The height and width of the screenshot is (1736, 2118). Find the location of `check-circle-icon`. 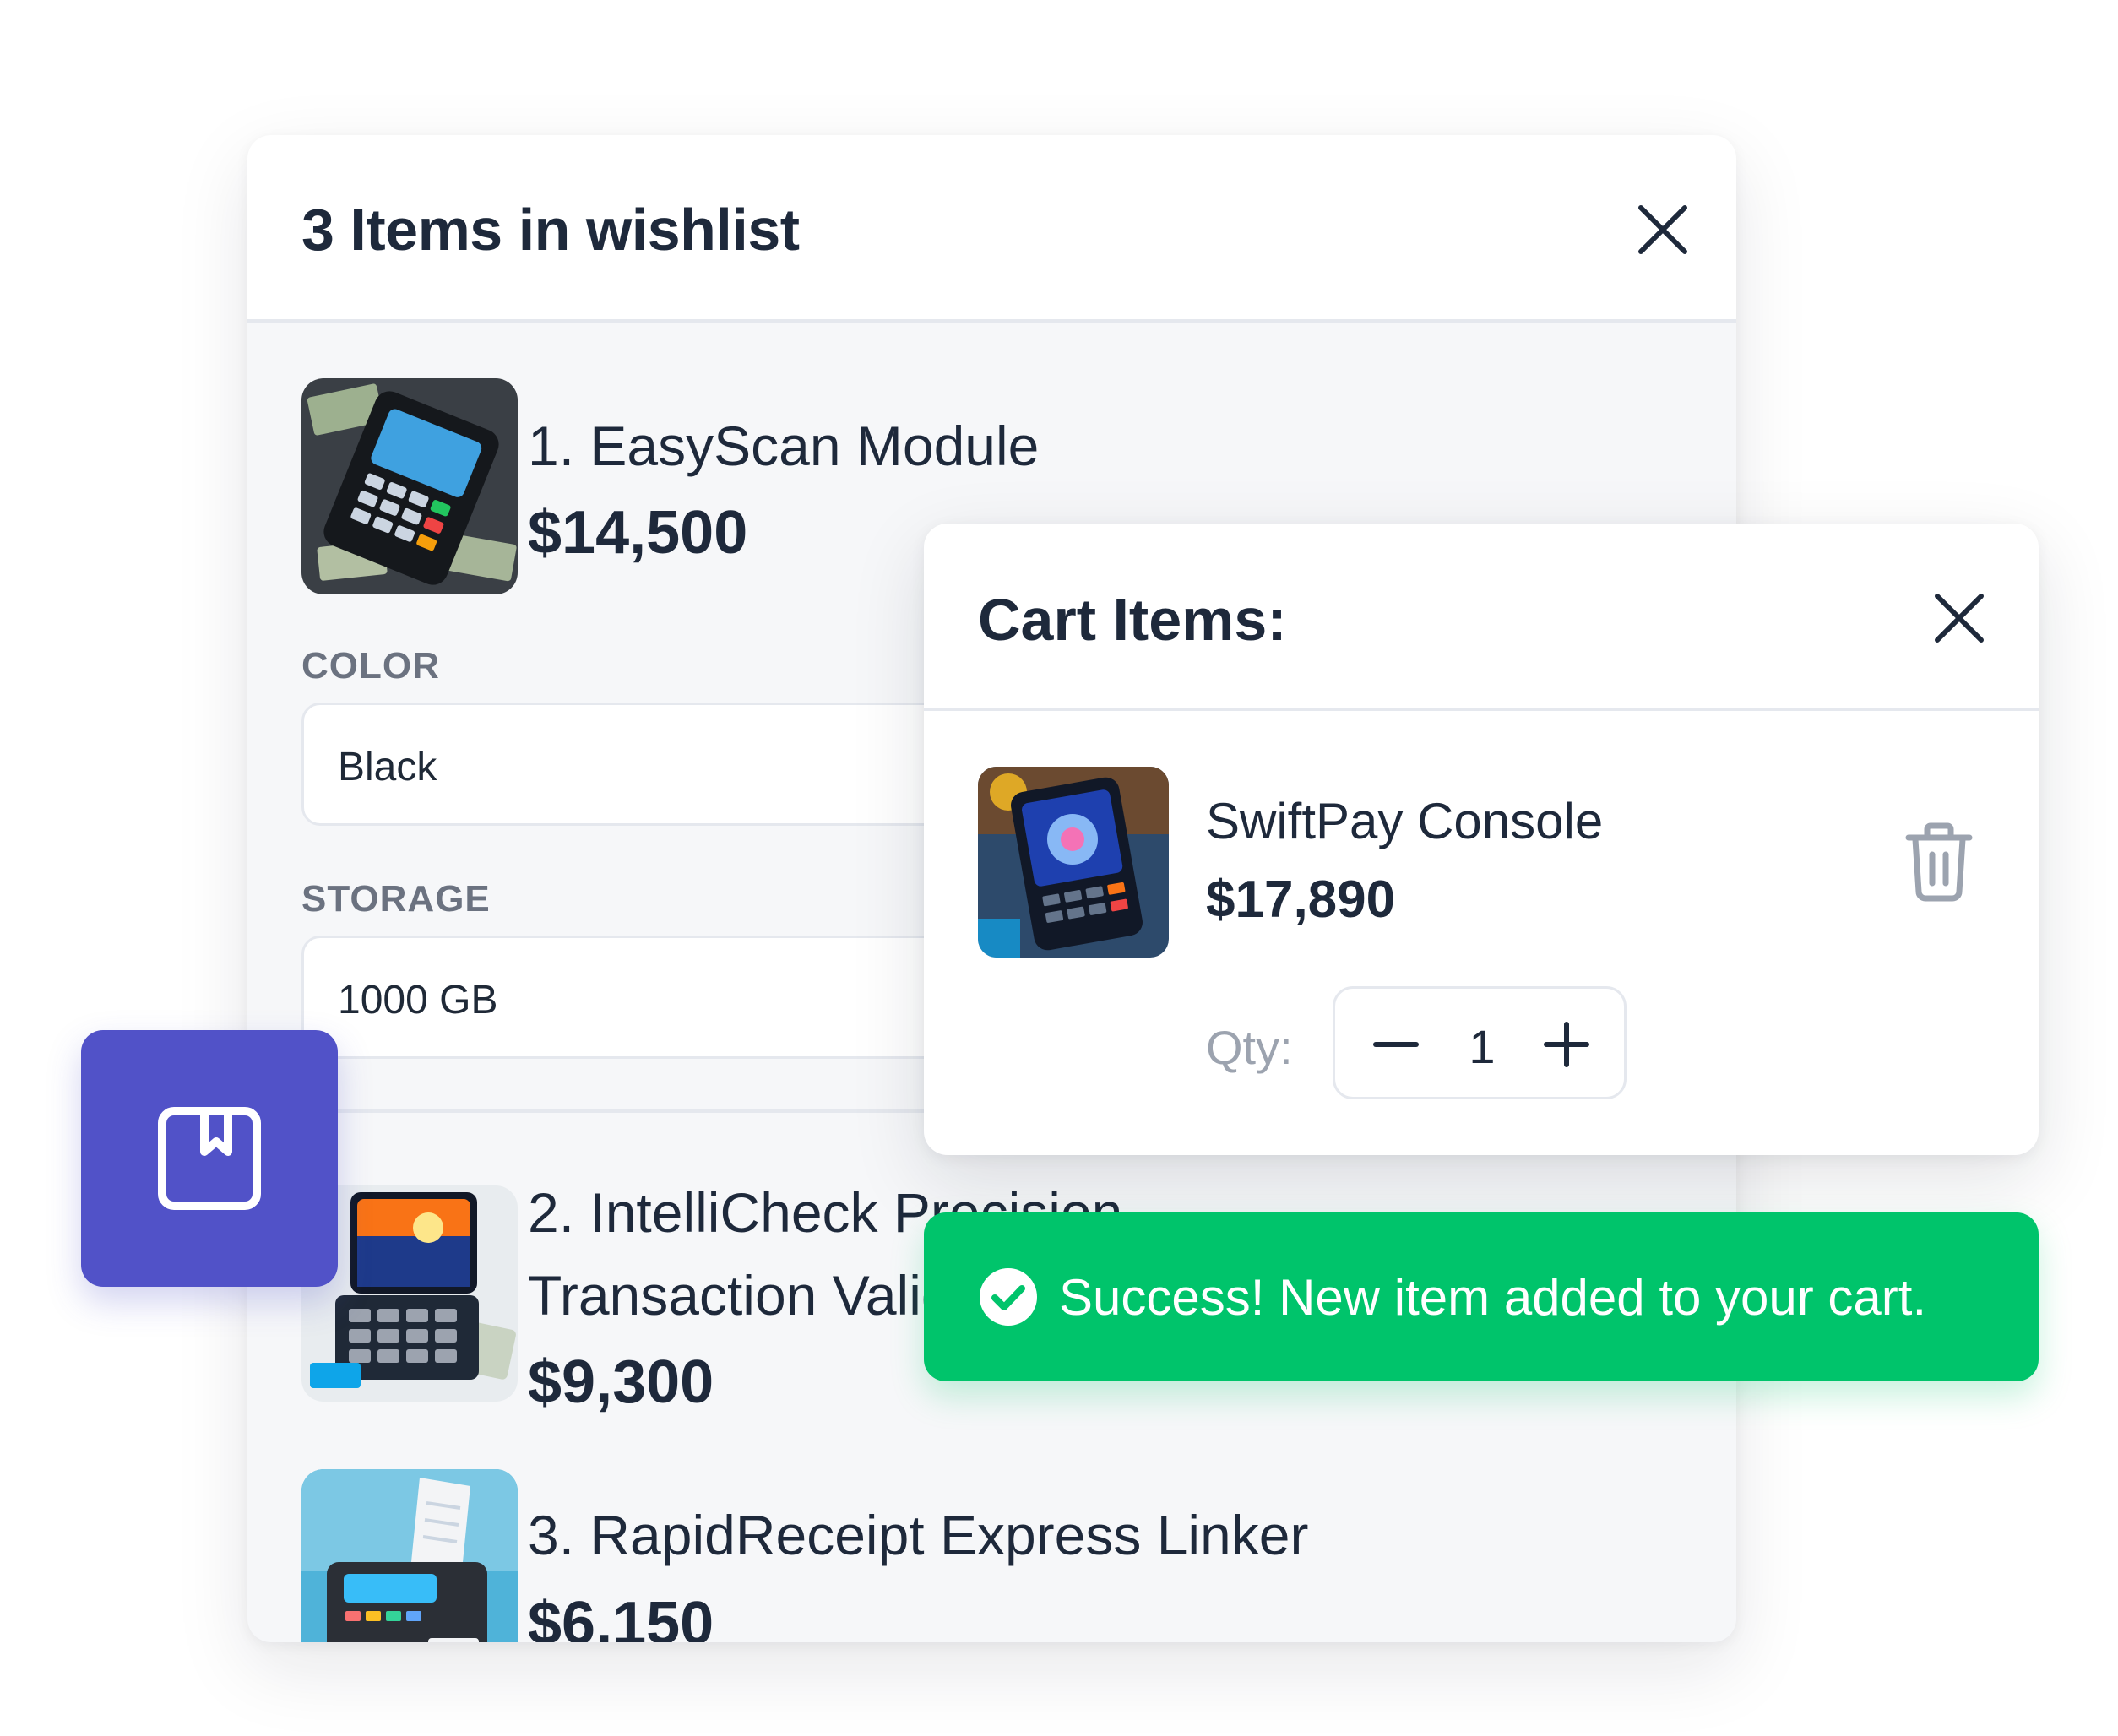

check-circle-icon is located at coordinates (1009, 1297).